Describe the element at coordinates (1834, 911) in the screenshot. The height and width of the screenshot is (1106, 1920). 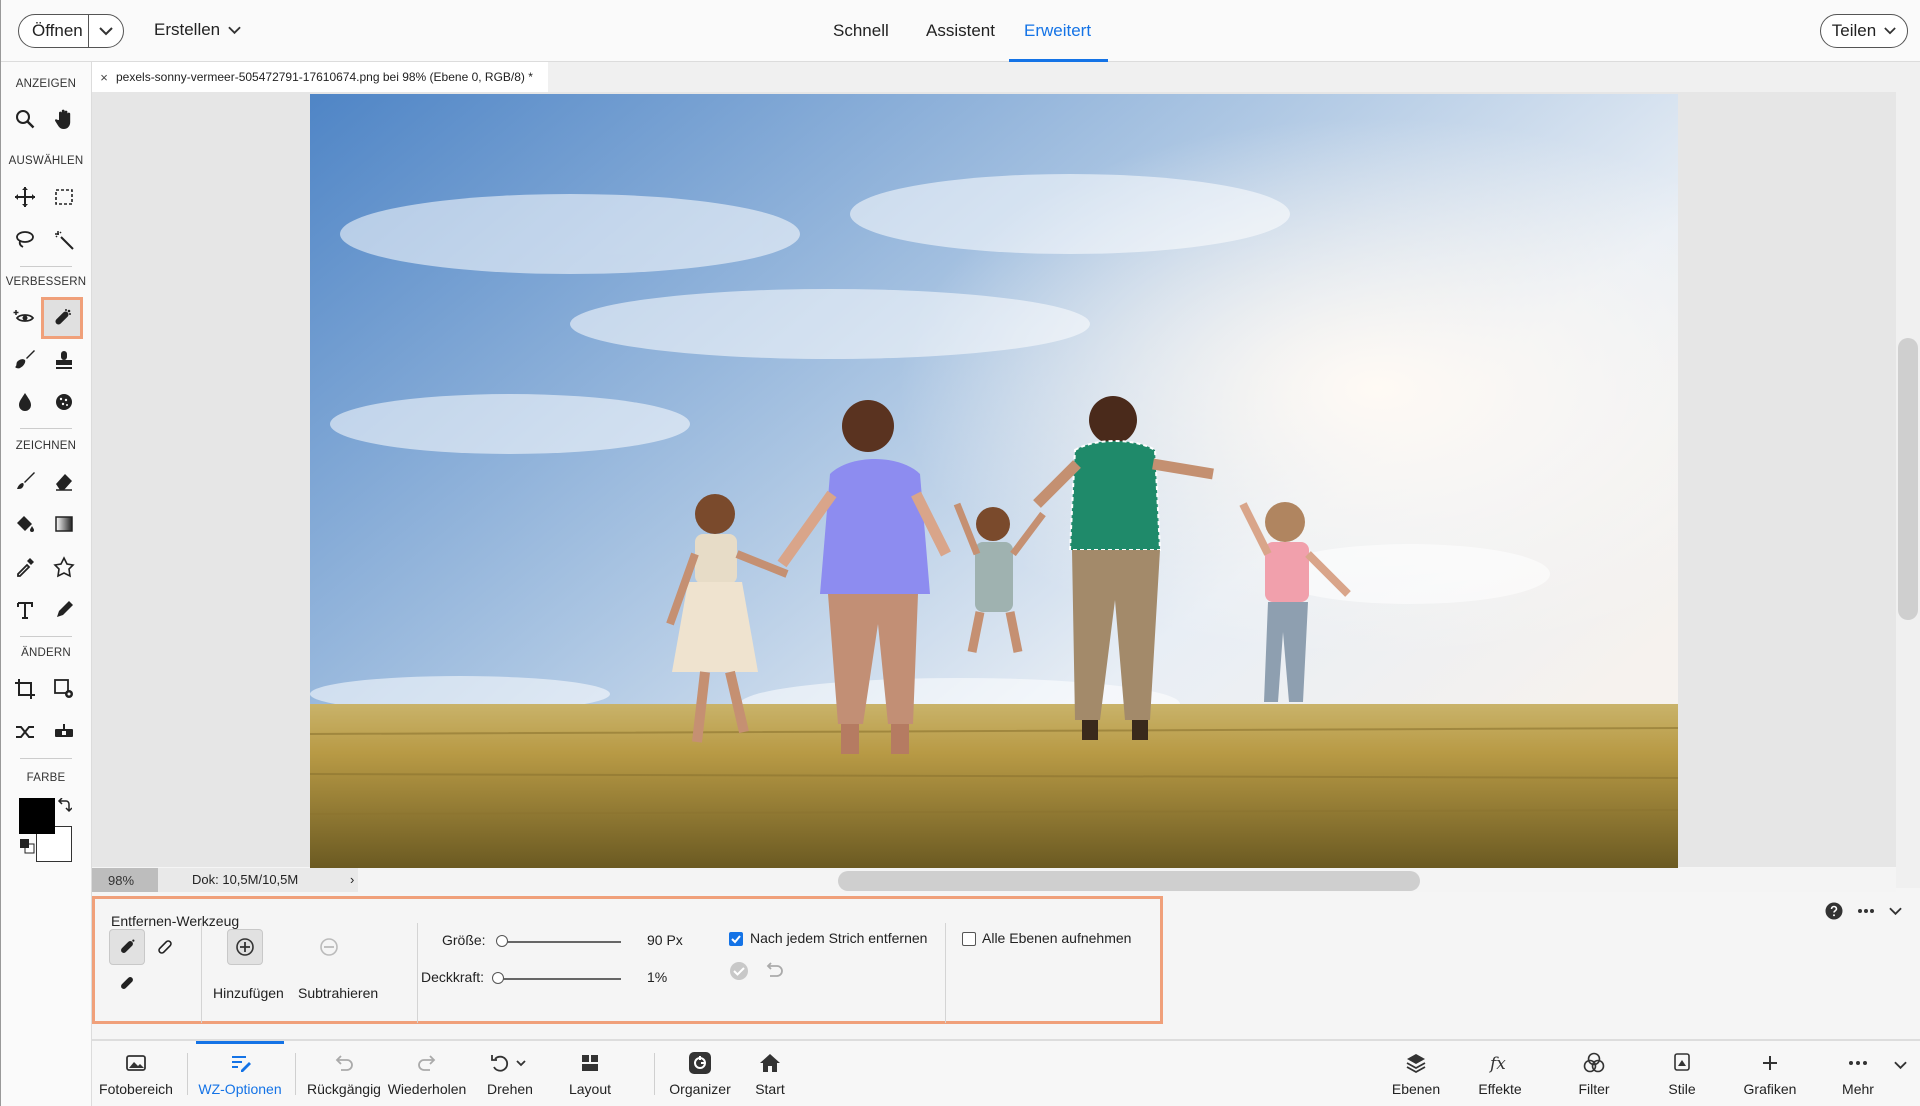
I see `help-icon` at that location.